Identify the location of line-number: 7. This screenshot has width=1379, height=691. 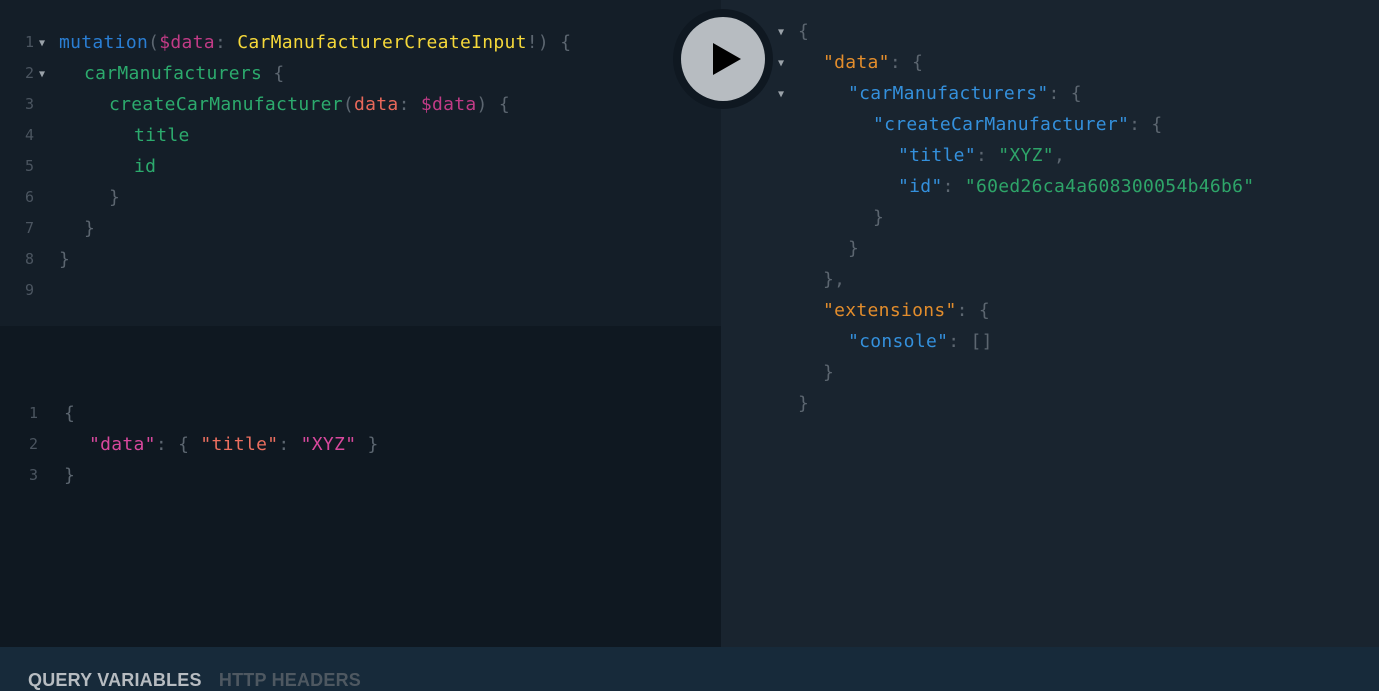
(29, 228).